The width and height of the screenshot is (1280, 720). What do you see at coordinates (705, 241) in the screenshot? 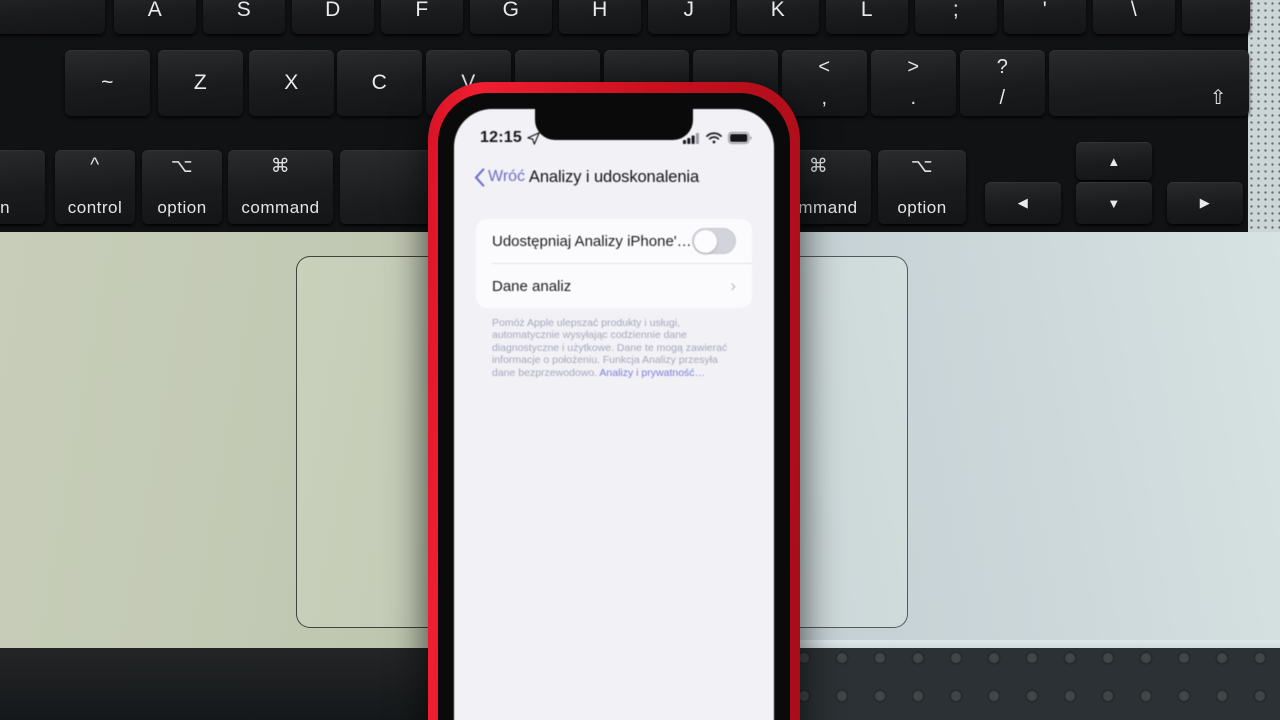
I see `toggle-knob` at bounding box center [705, 241].